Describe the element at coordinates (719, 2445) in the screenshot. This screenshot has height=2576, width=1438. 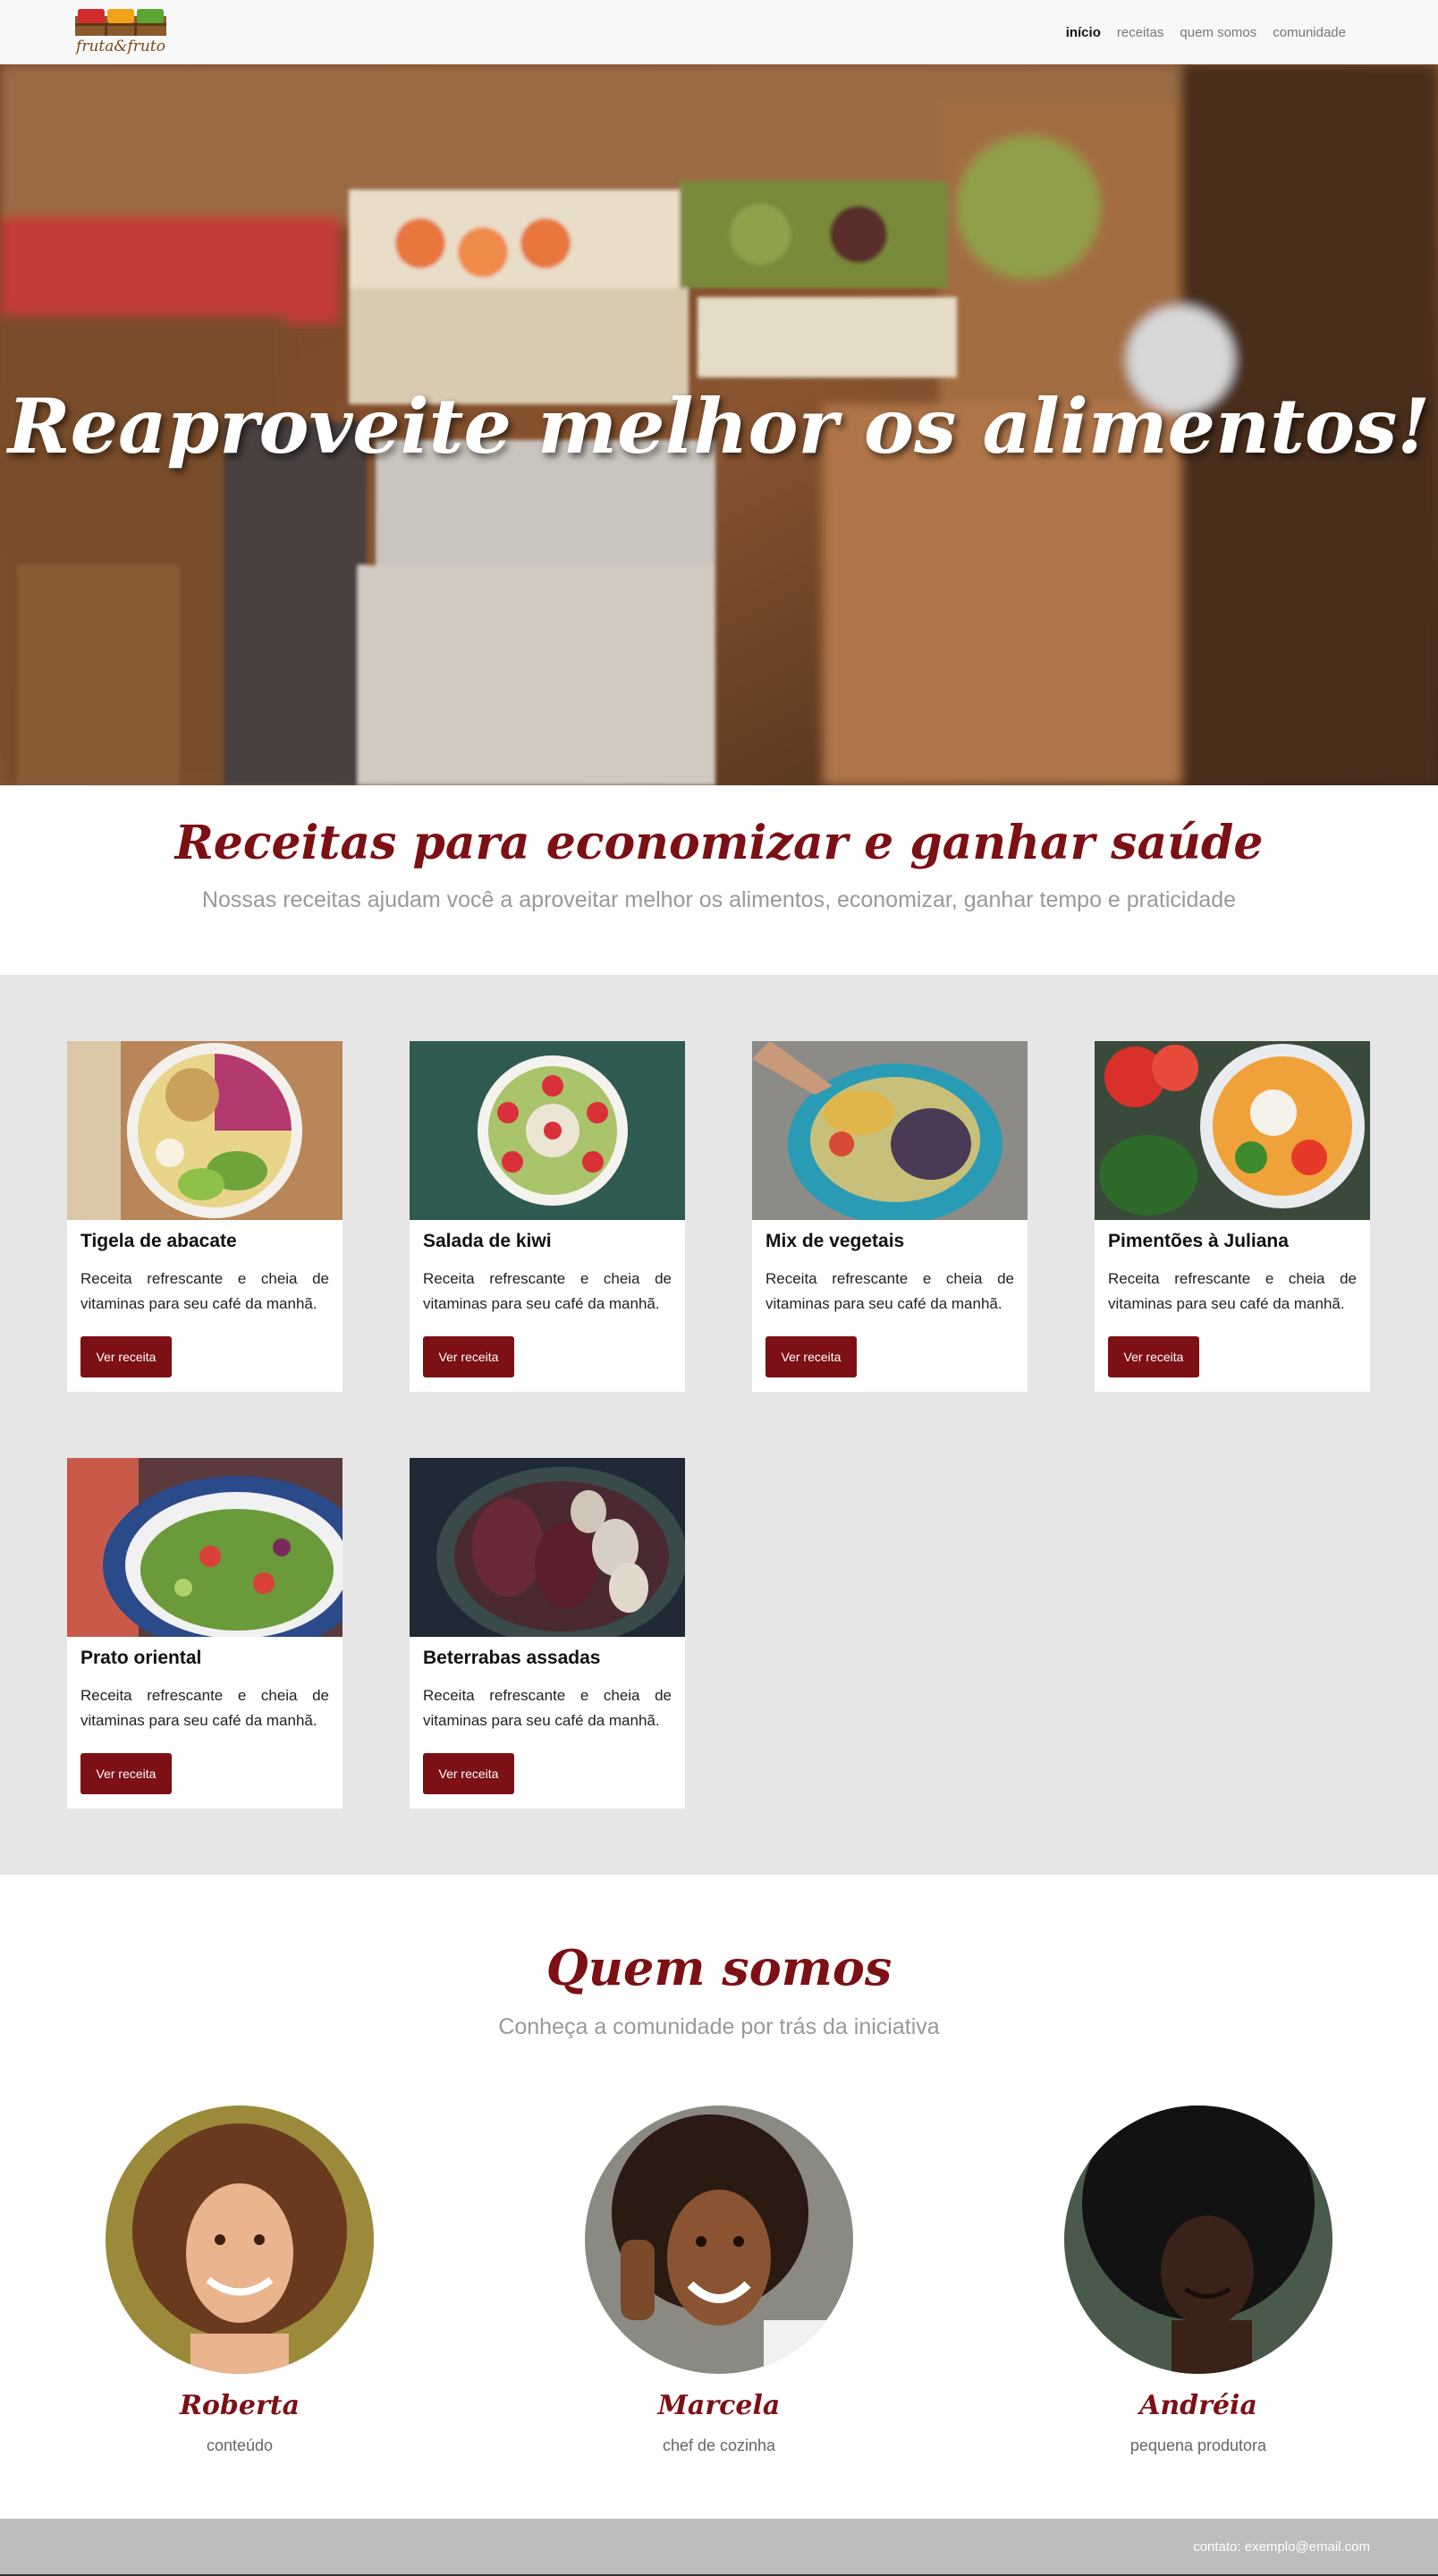
I see `member-role: chef de cozinha` at that location.